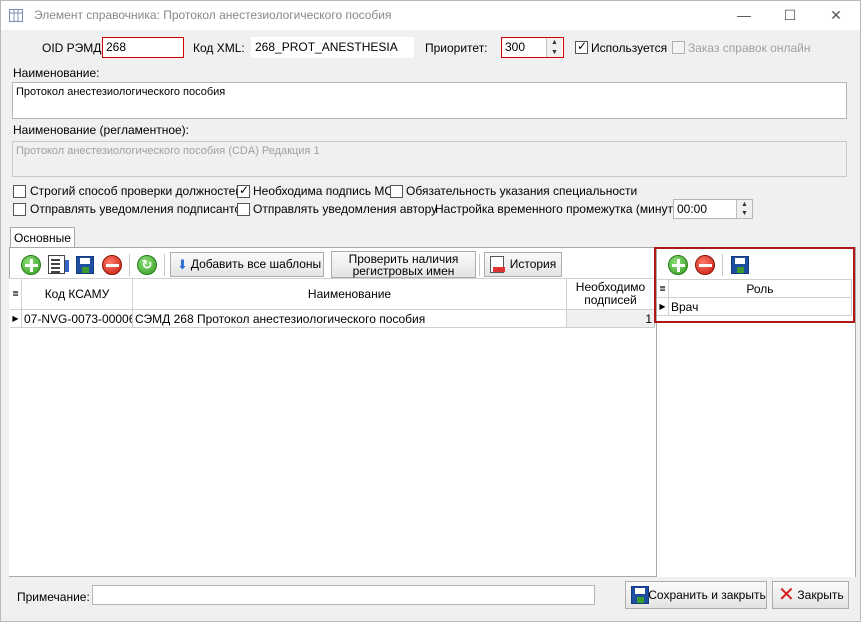 This screenshot has width=861, height=622. What do you see at coordinates (760, 307) in the screenshot?
I see `cell-role: Врач` at bounding box center [760, 307].